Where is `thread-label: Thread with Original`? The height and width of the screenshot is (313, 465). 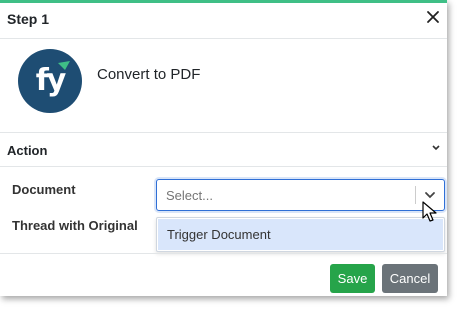
thread-label: Thread with Original is located at coordinates (75, 225).